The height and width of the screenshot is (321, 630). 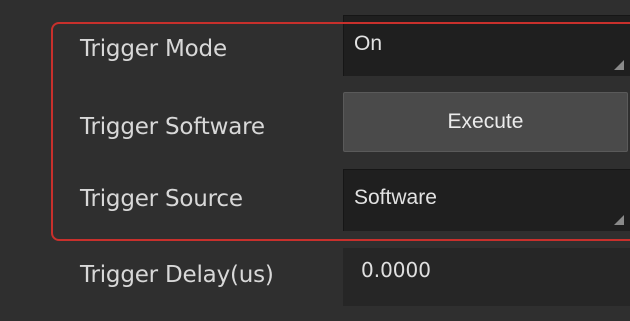 What do you see at coordinates (177, 275) in the screenshot?
I see `trigger-delay-label: Trigger Delay(us)` at bounding box center [177, 275].